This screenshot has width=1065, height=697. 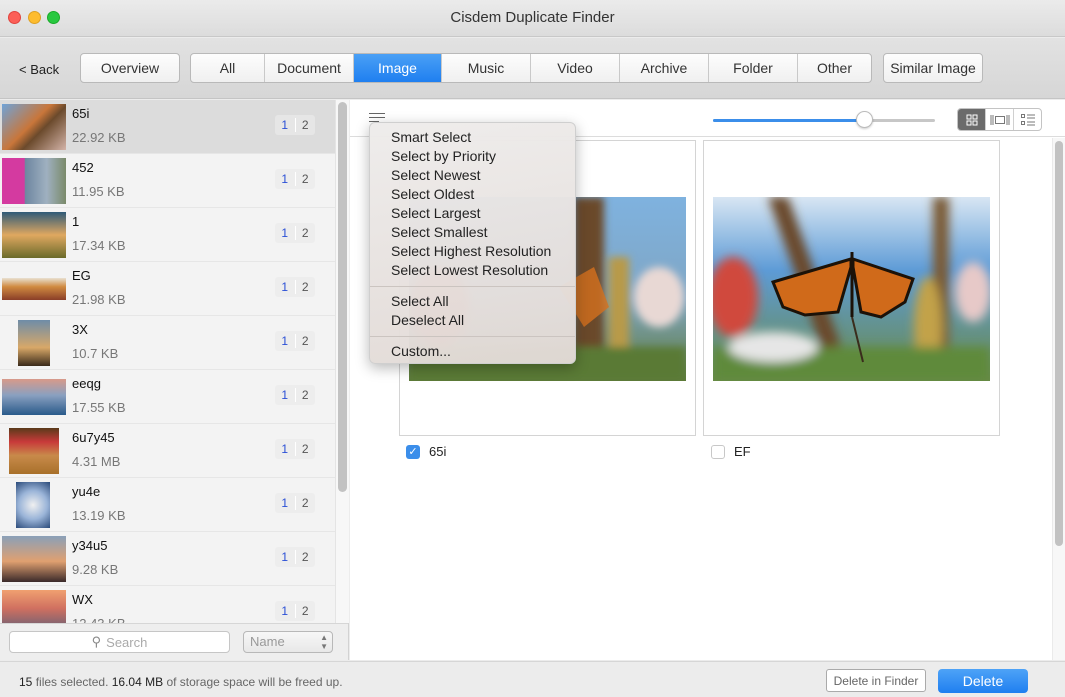 I want to click on couple-sunset-thumbnail, so click(x=34, y=606).